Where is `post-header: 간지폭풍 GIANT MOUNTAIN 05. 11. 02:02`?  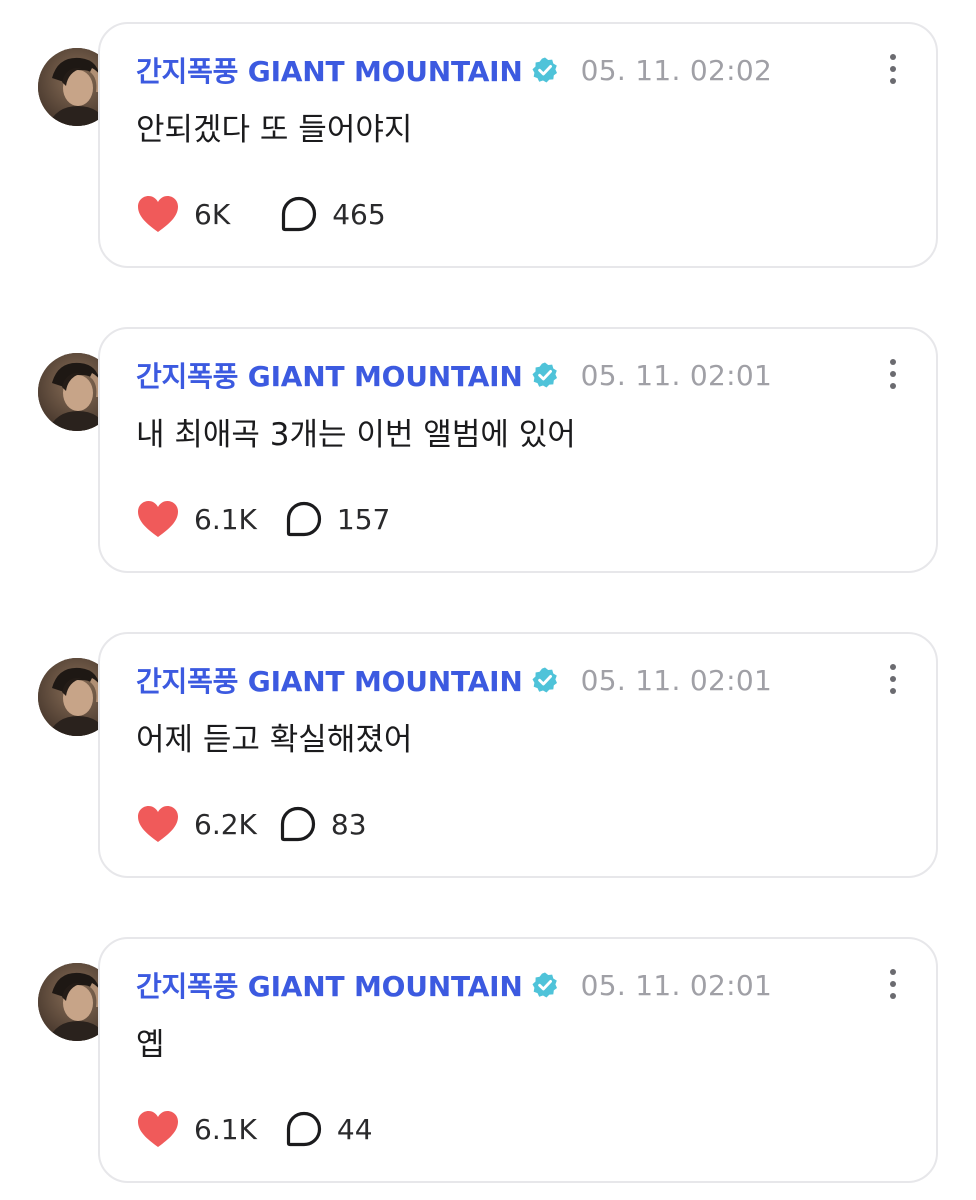
post-header: 간지폭풍 GIANT MOUNTAIN 05. 11. 02:02 is located at coordinates (454, 70).